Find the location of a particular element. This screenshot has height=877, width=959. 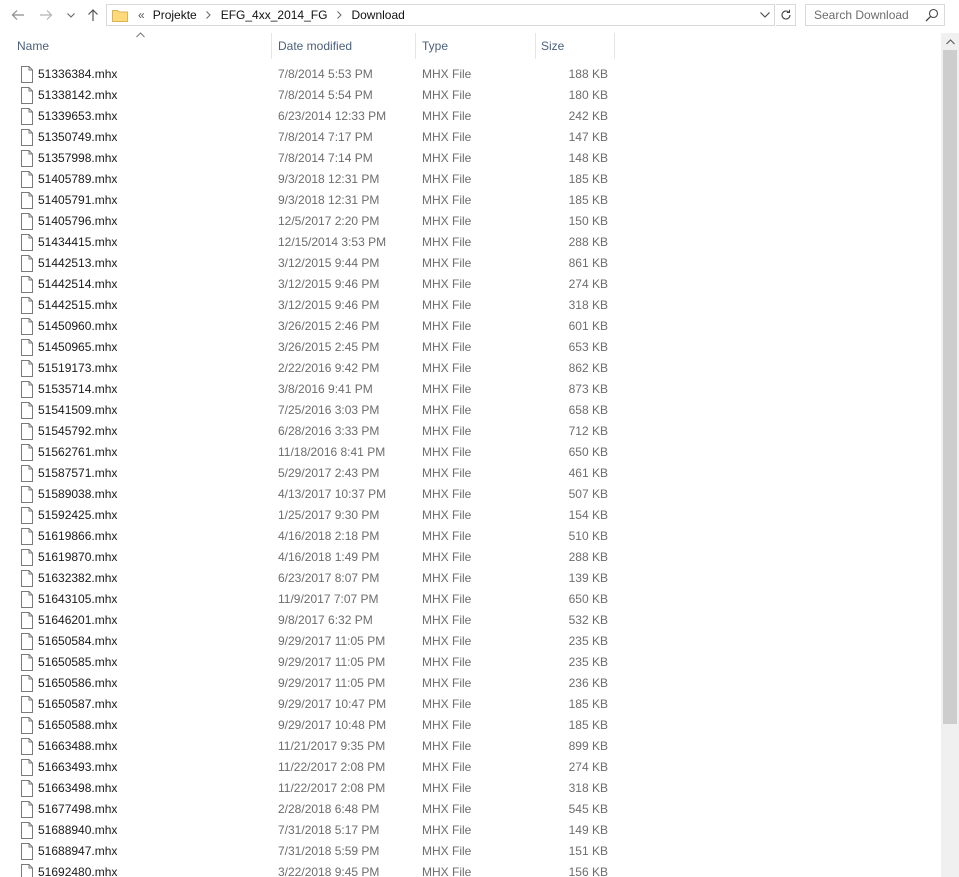

file-name: 51650588.mhx is located at coordinates (78, 725).